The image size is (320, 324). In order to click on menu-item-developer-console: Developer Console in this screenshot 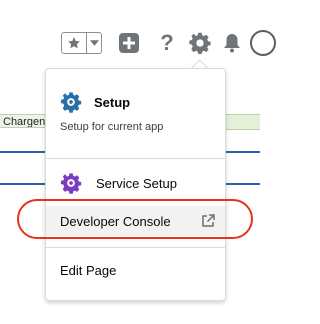, I will do `click(135, 221)`.